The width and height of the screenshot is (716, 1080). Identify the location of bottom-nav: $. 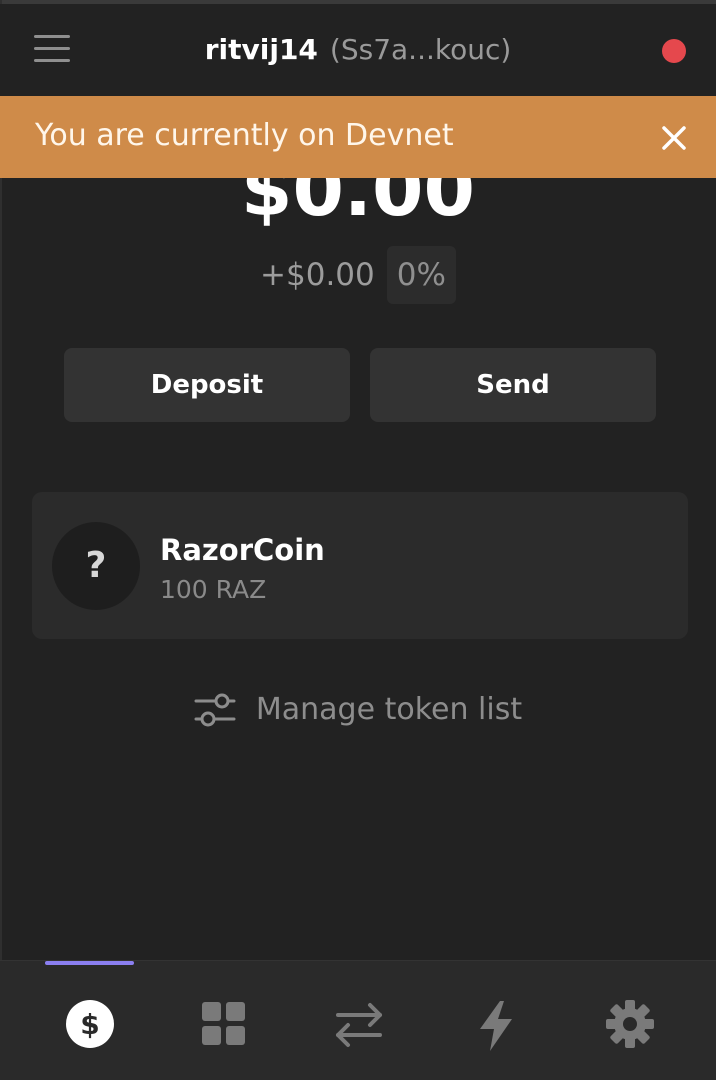
(358, 1020).